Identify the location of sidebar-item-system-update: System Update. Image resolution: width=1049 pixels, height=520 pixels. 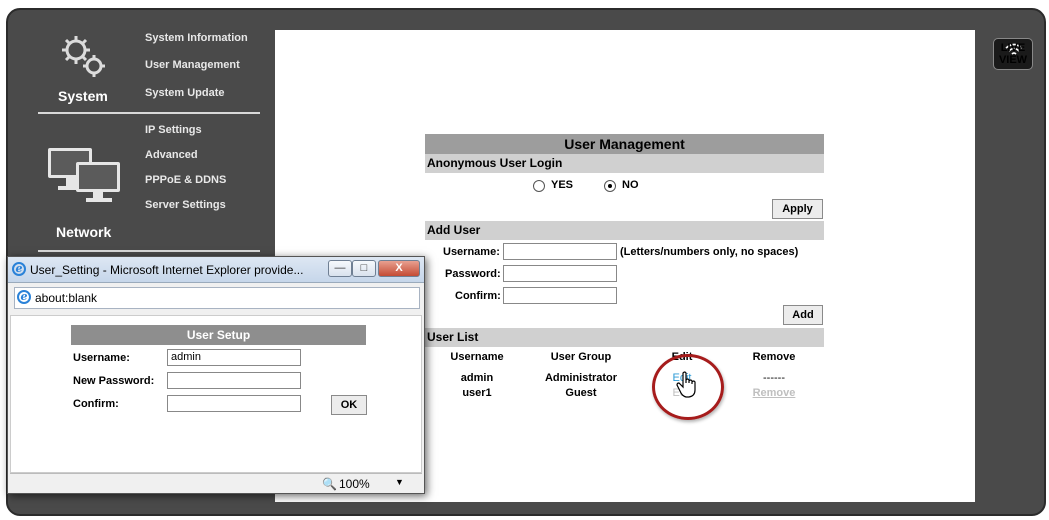
(184, 93).